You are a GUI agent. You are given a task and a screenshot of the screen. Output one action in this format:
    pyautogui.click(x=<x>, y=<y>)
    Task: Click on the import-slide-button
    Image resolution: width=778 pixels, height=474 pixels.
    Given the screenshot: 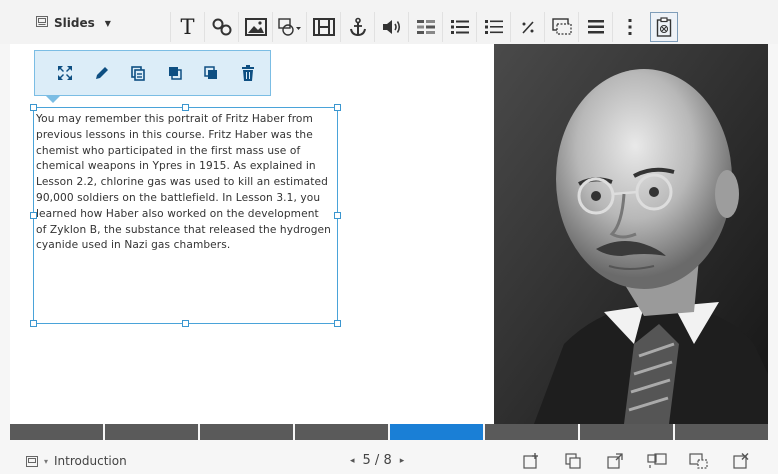 What is the action you would take?
    pyautogui.click(x=615, y=461)
    